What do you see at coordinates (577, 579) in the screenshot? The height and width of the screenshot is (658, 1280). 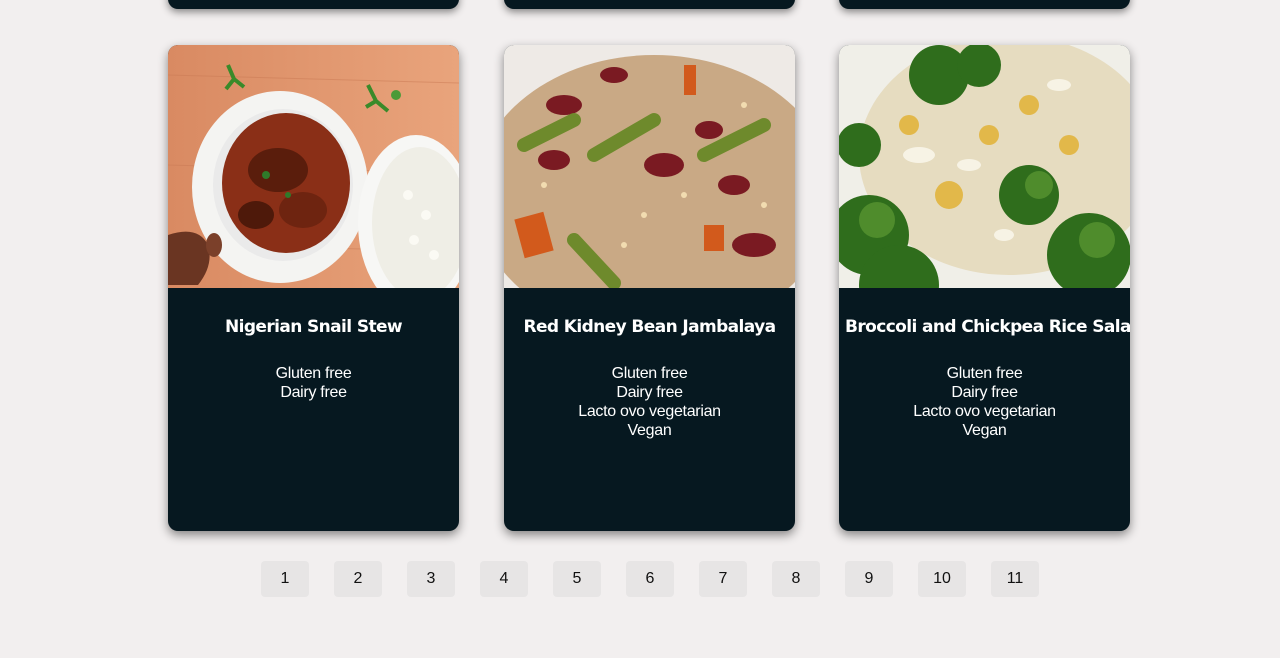 I see `page-button-5: 5` at bounding box center [577, 579].